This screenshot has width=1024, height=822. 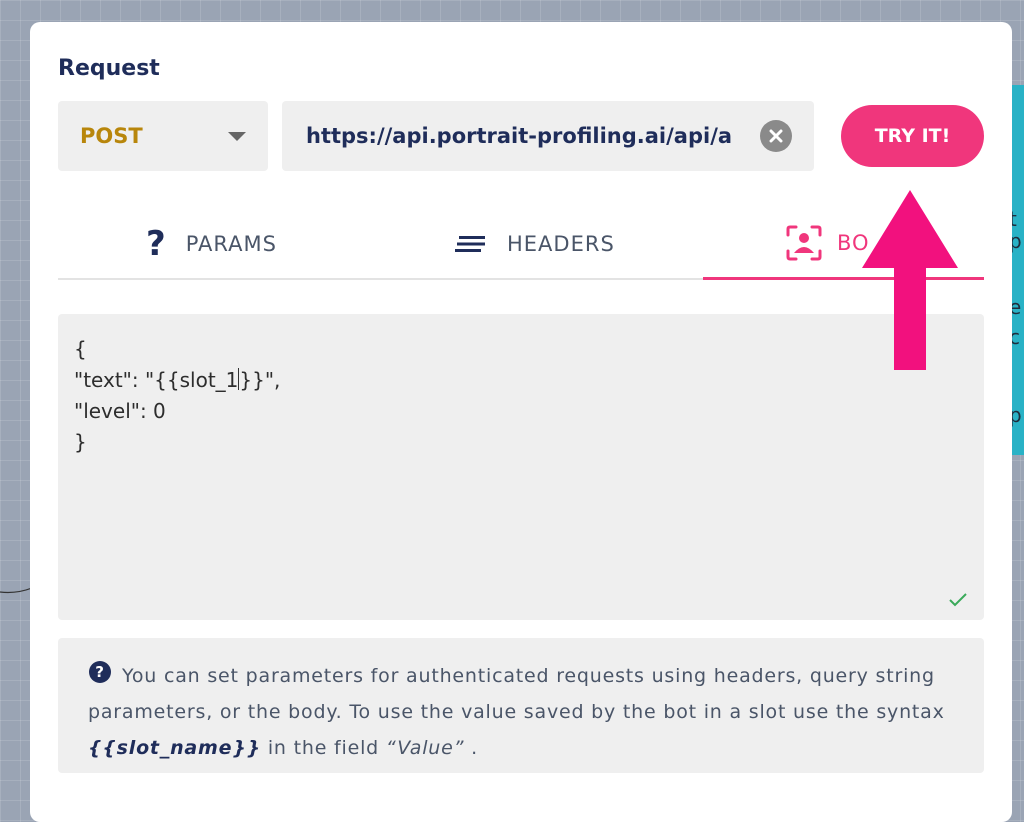 I want to click on tab-params: ? PARAMS, so click(x=211, y=244).